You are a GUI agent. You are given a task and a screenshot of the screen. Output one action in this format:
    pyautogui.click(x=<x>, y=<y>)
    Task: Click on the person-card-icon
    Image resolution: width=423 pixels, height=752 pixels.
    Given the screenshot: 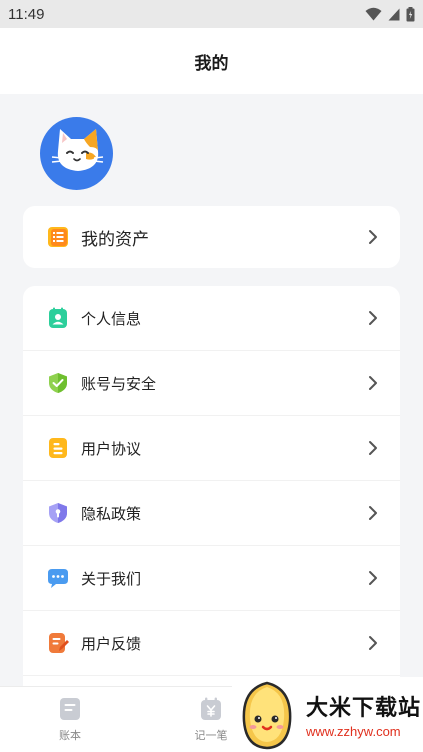 What is the action you would take?
    pyautogui.click(x=58, y=318)
    